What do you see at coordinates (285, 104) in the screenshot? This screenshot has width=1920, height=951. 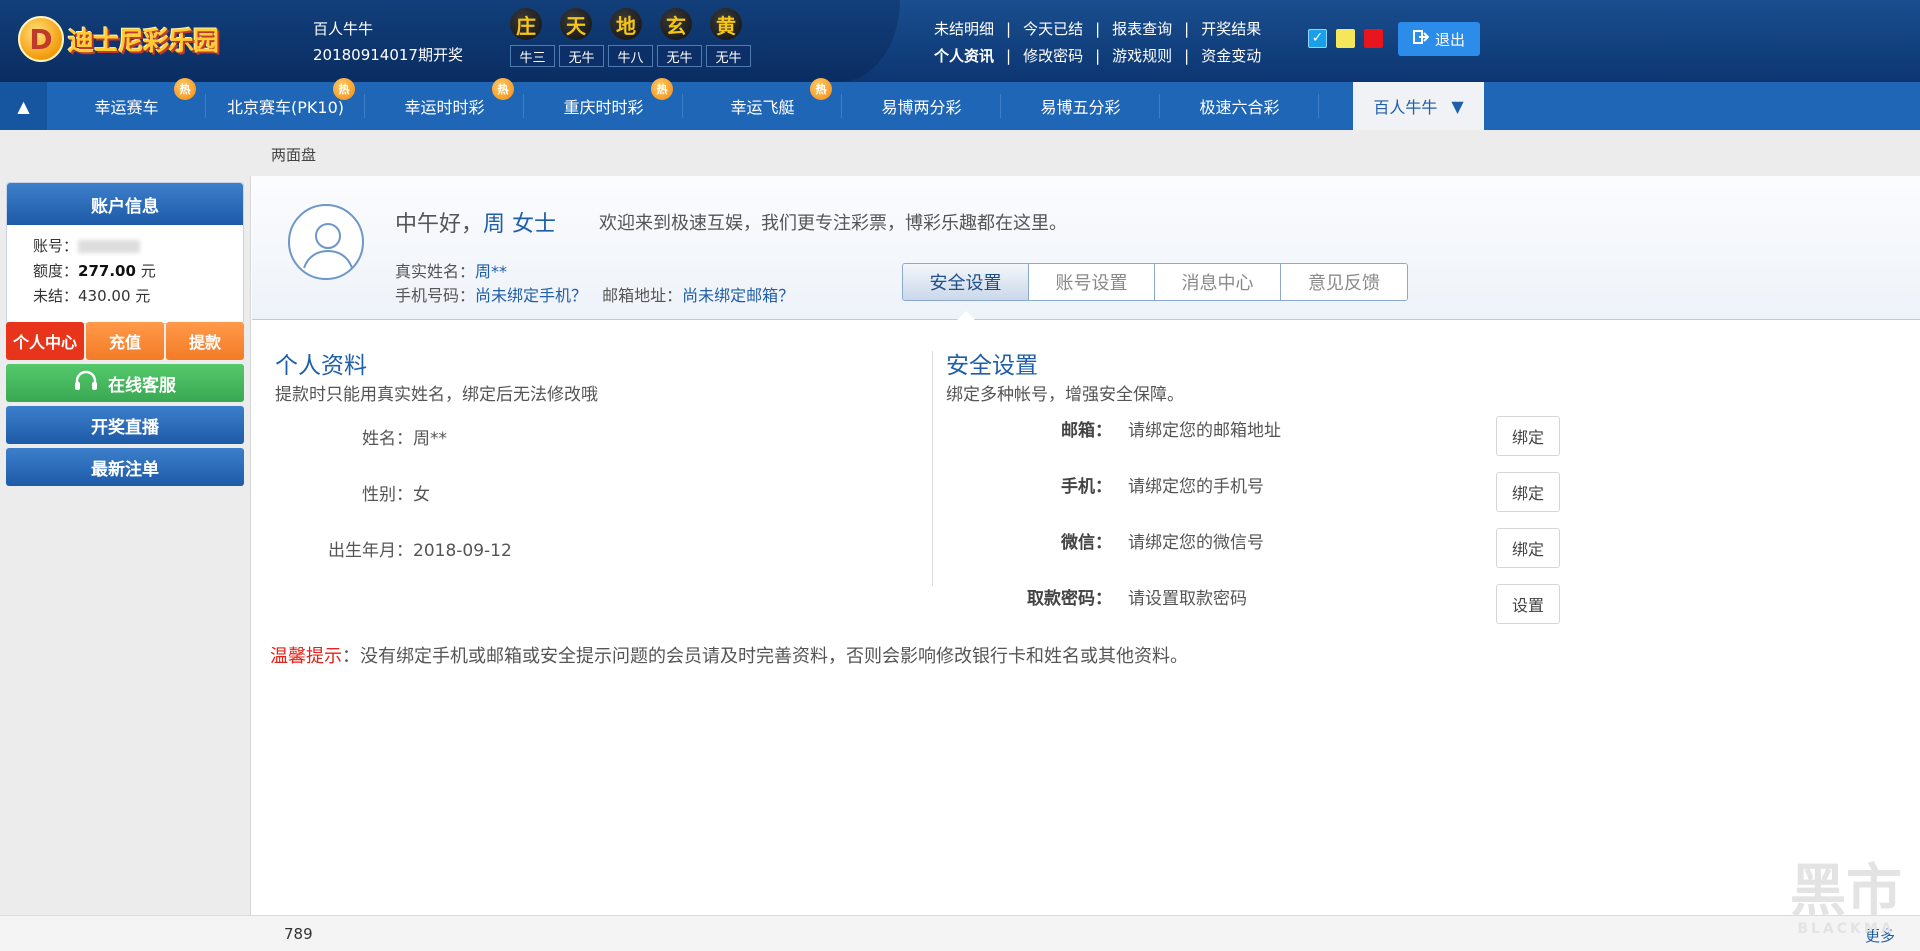 I see `nav-item-pk10: 北京赛车(PK10) 热` at bounding box center [285, 104].